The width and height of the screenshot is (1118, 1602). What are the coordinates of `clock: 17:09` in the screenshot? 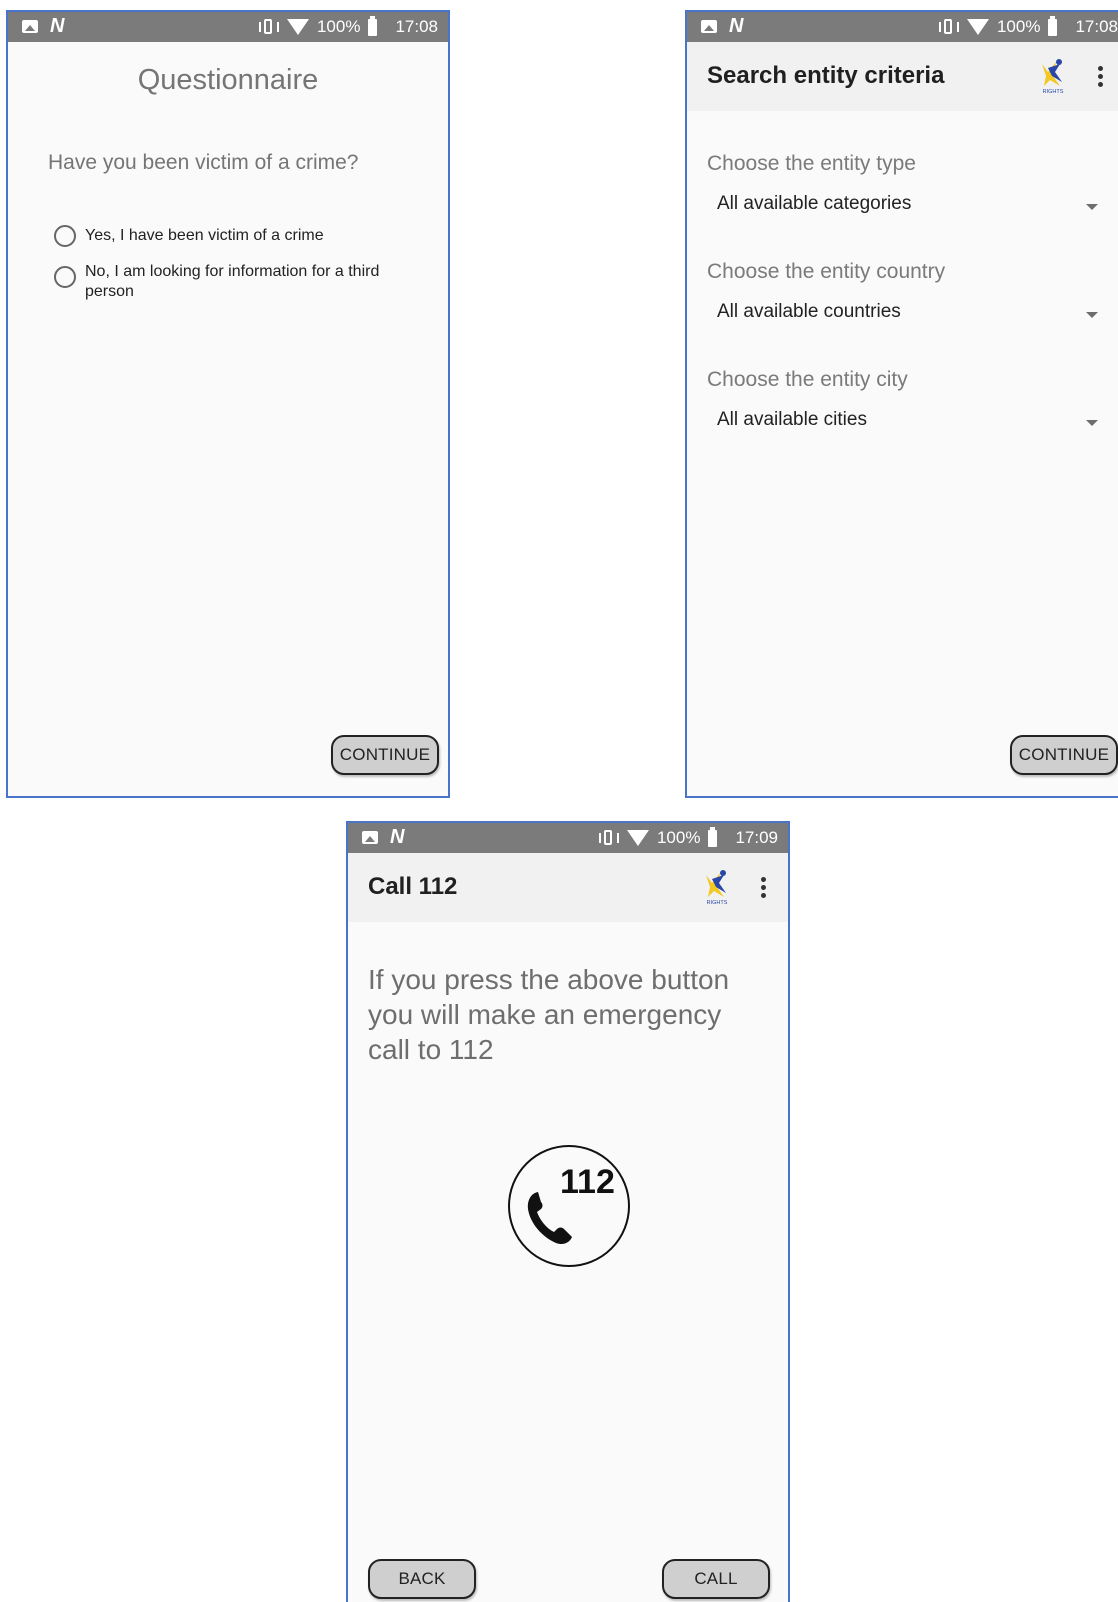 It's located at (756, 837).